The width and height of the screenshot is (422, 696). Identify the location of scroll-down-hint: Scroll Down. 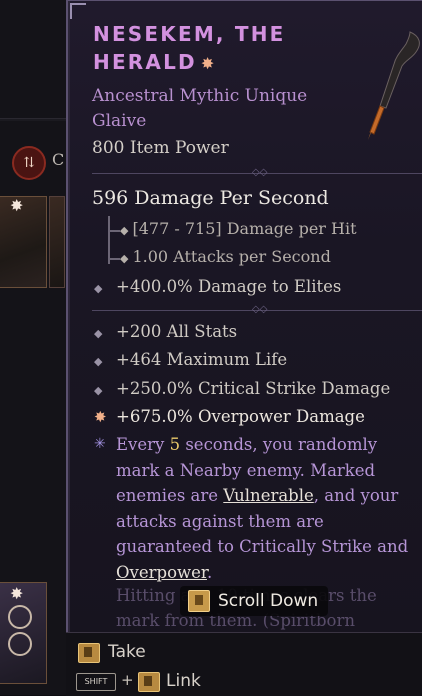
(254, 601).